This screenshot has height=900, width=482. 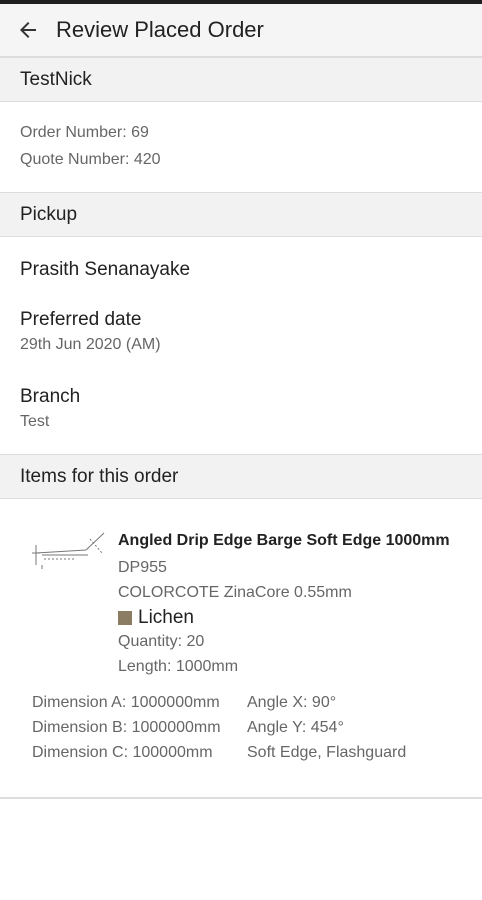 What do you see at coordinates (126, 702) in the screenshot?
I see `dimension-a: Dimension A: 1000000mm` at bounding box center [126, 702].